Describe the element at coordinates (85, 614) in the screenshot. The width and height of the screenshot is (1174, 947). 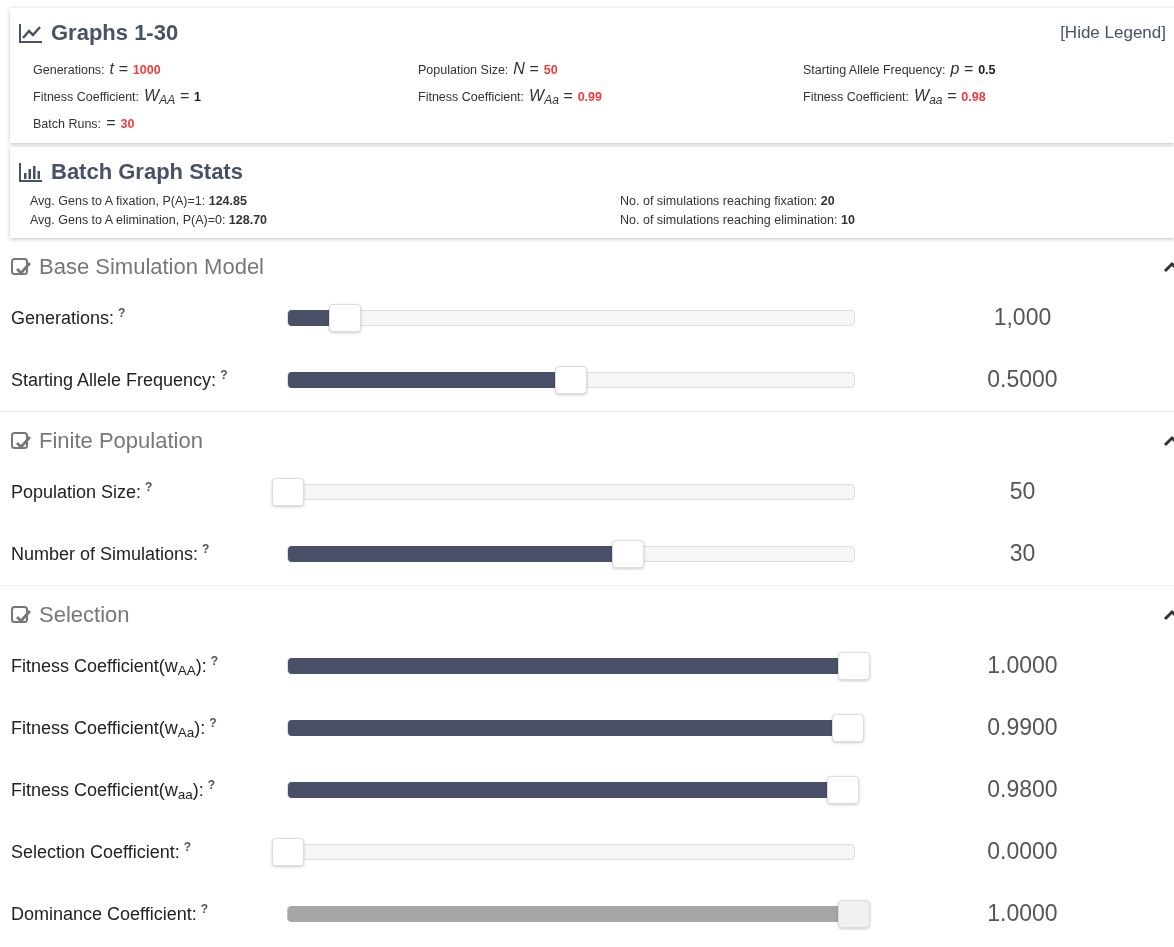
I see `section-title: Selection` at that location.